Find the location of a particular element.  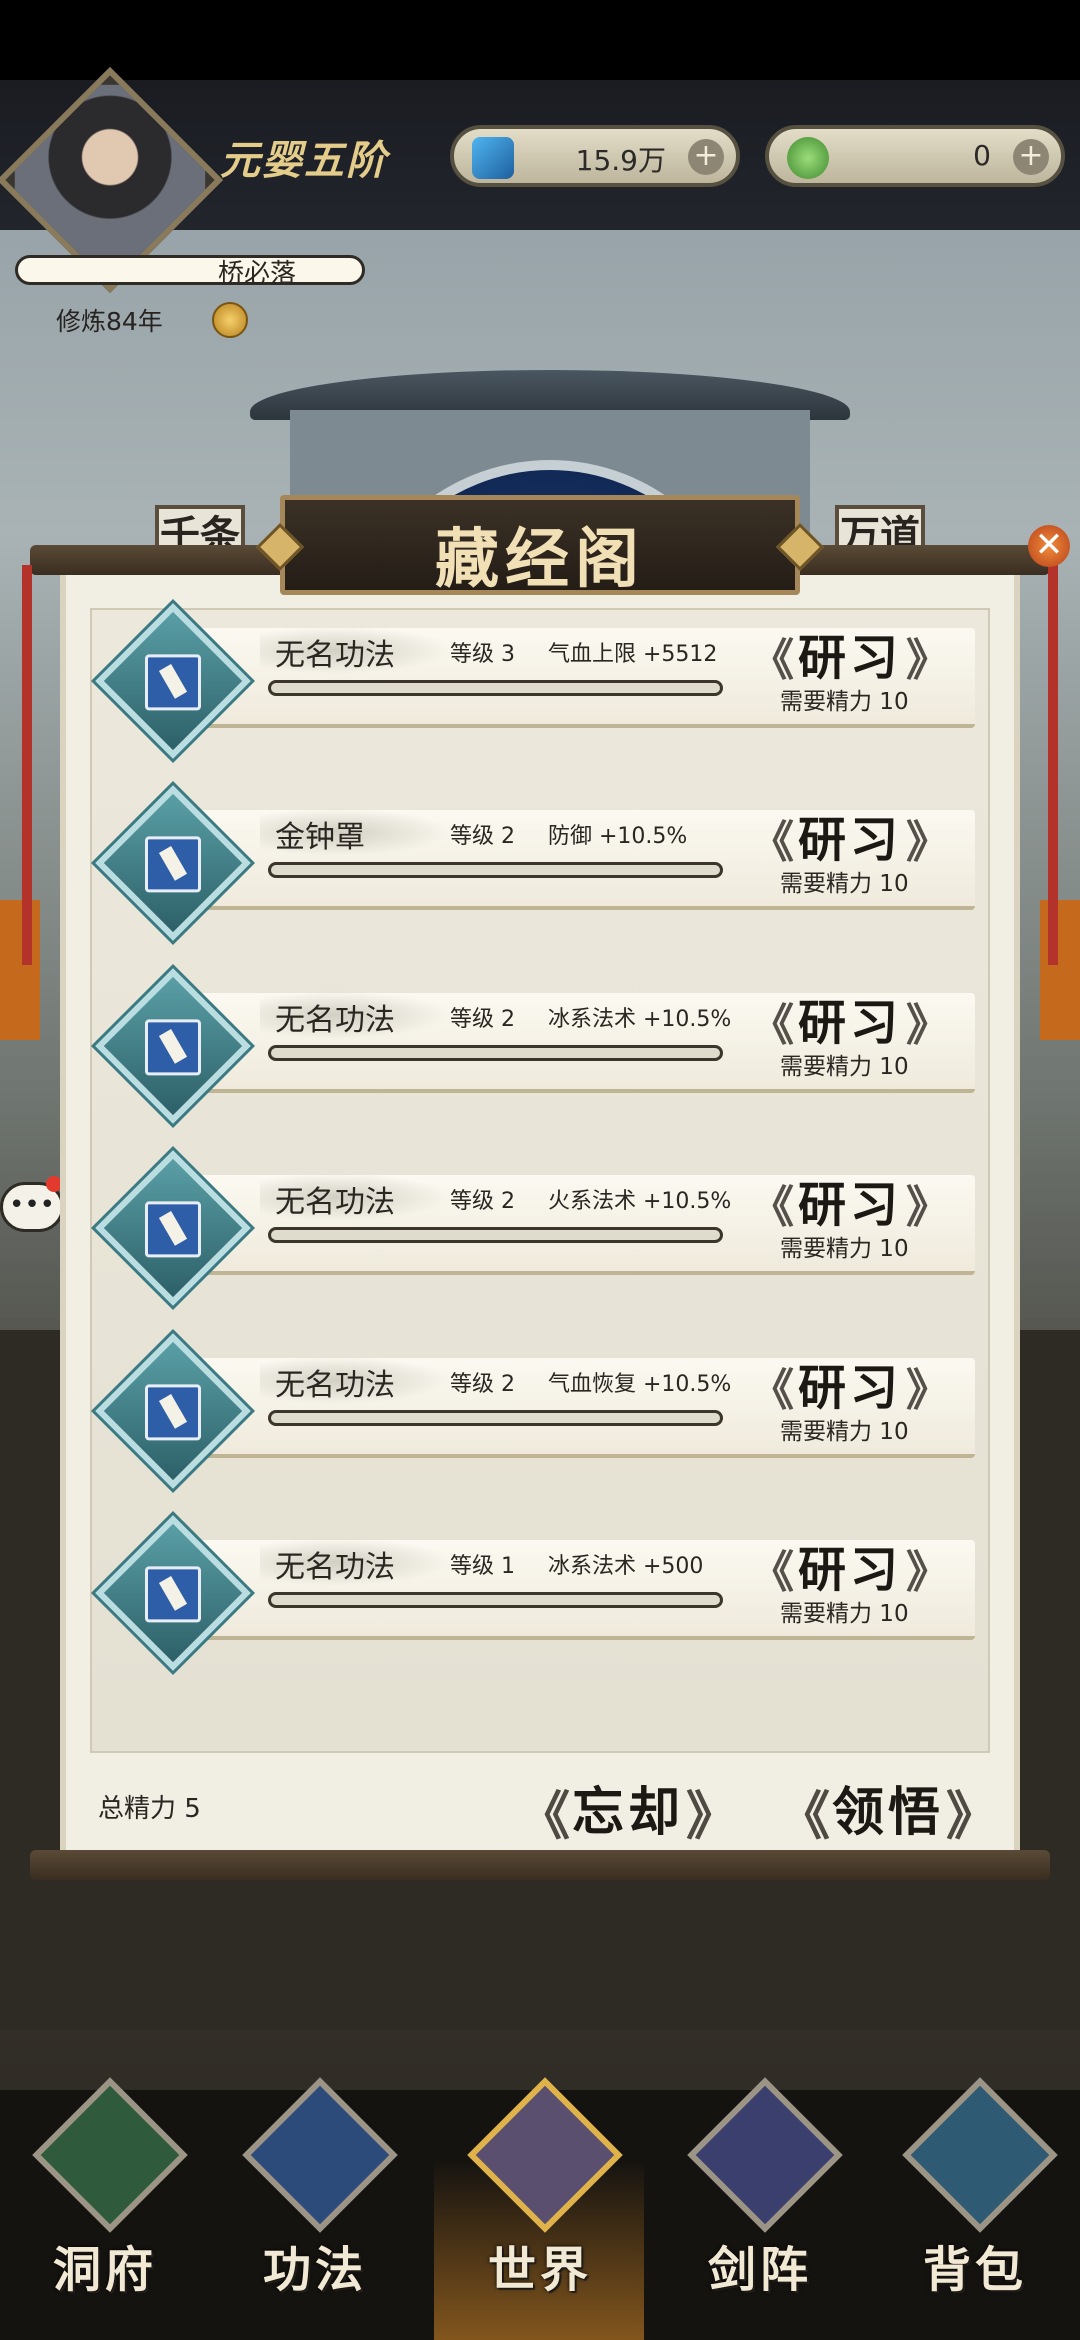

resource-crystal: 15.9万 + is located at coordinates (595, 156).